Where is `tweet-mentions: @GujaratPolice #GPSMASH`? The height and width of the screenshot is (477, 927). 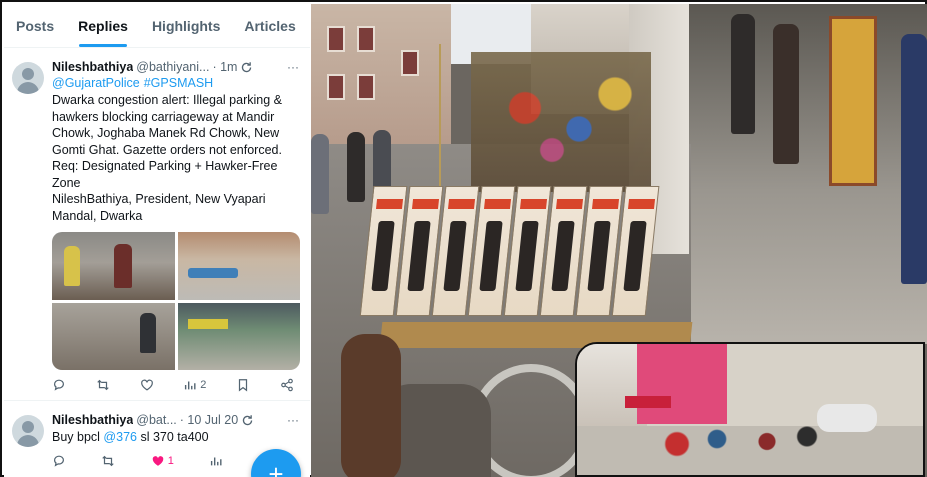 tweet-mentions: @GujaratPolice #GPSMASH is located at coordinates (176, 83).